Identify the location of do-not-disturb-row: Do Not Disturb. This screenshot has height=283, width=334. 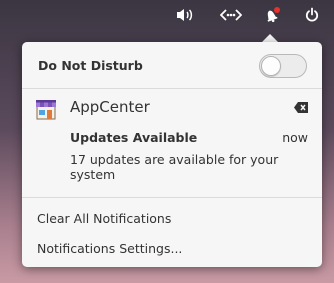
(172, 65).